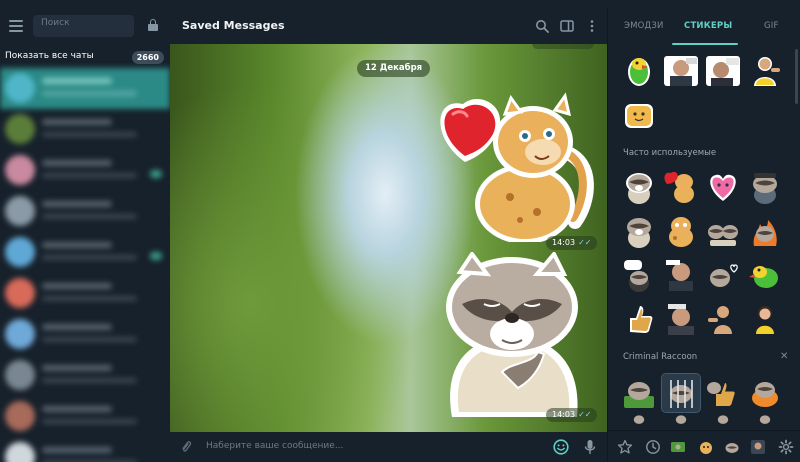 The width and height of the screenshot is (800, 462). What do you see at coordinates (723, 187) in the screenshot?
I see `sticker-pink-heart` at bounding box center [723, 187].